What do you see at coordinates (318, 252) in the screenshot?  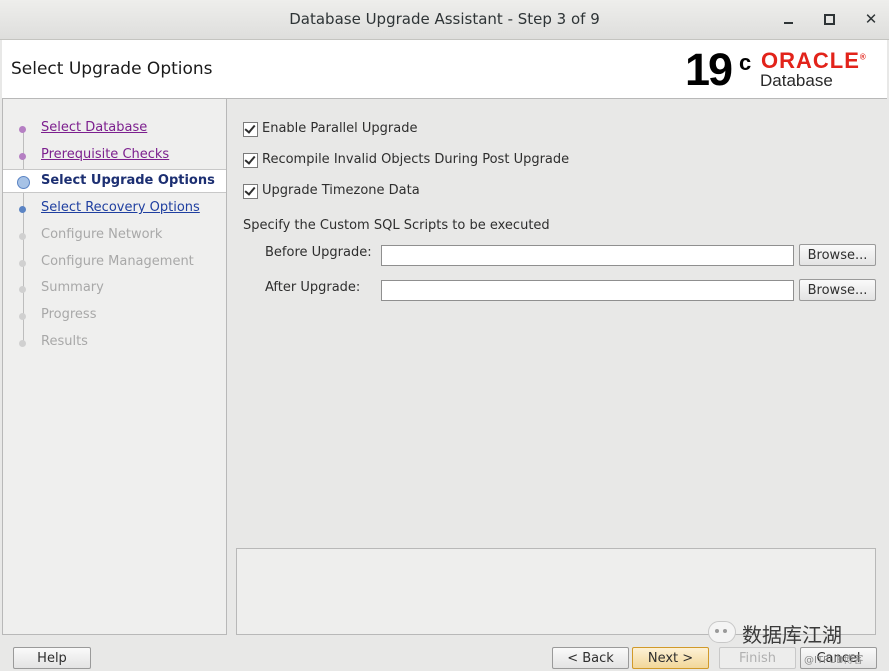 I see `before-upgrade-label: Before Upgrade:` at bounding box center [318, 252].